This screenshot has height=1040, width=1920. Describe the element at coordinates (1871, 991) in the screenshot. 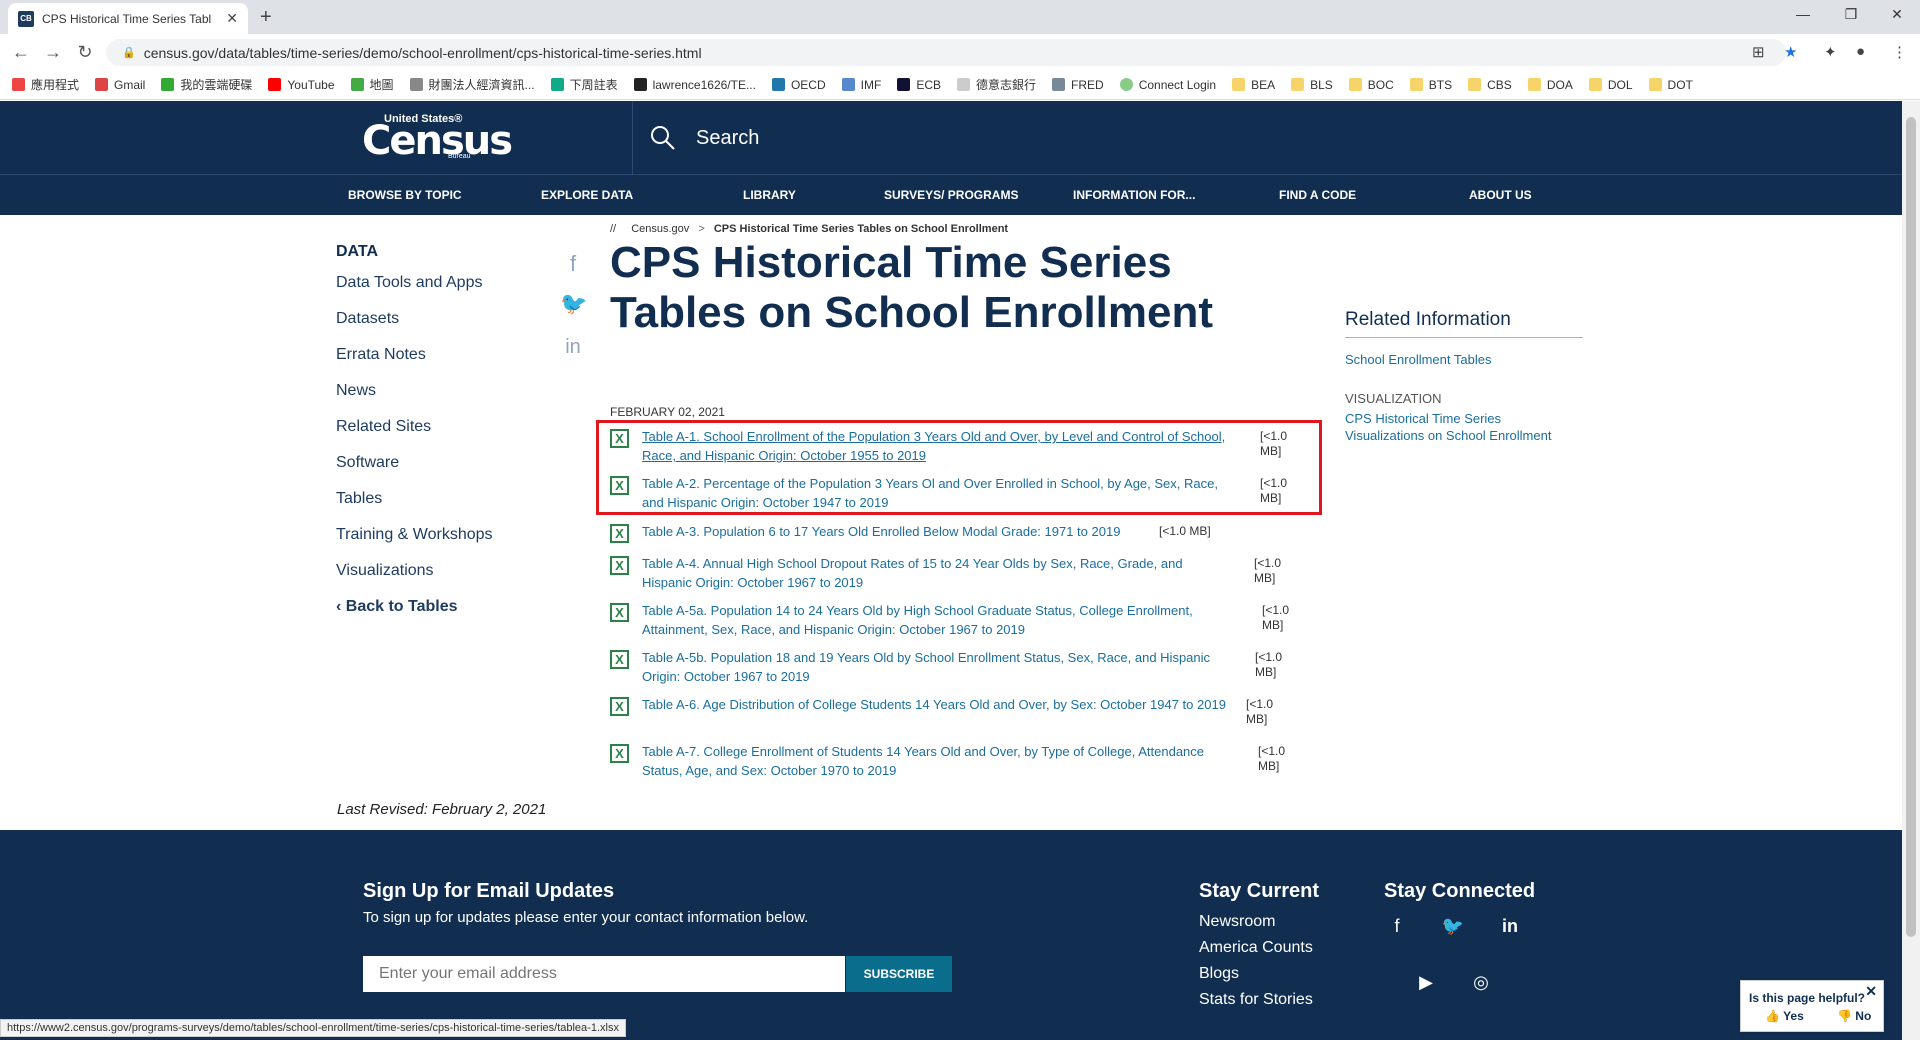

I see `close-icon: ✕` at that location.